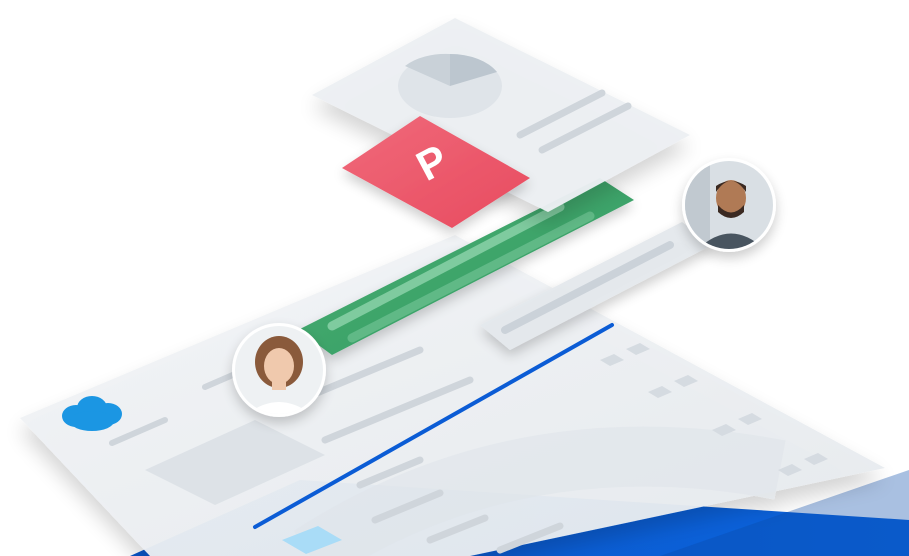 This screenshot has width=909, height=556. I want to click on pie-chart-icon, so click(450, 85).